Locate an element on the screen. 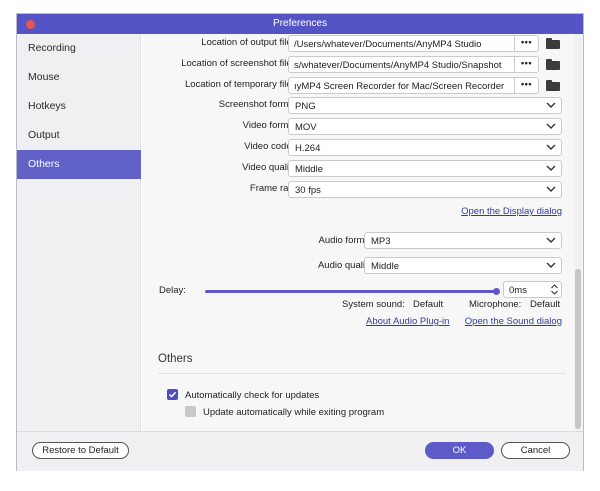  video-quality-value: Middle is located at coordinates (309, 169).